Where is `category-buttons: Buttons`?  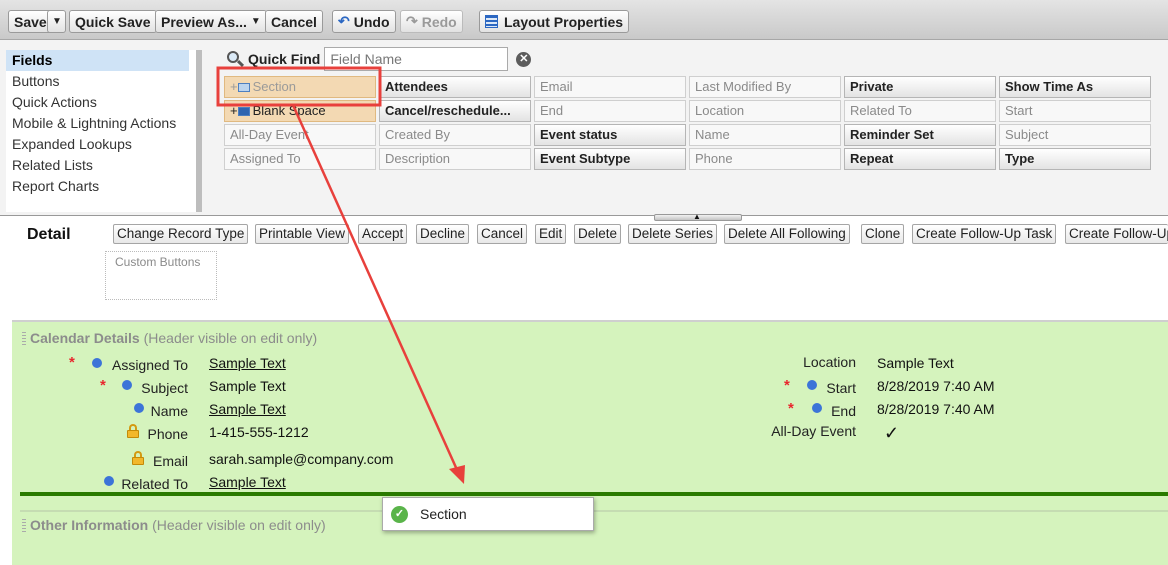 category-buttons: Buttons is located at coordinates (101, 81).